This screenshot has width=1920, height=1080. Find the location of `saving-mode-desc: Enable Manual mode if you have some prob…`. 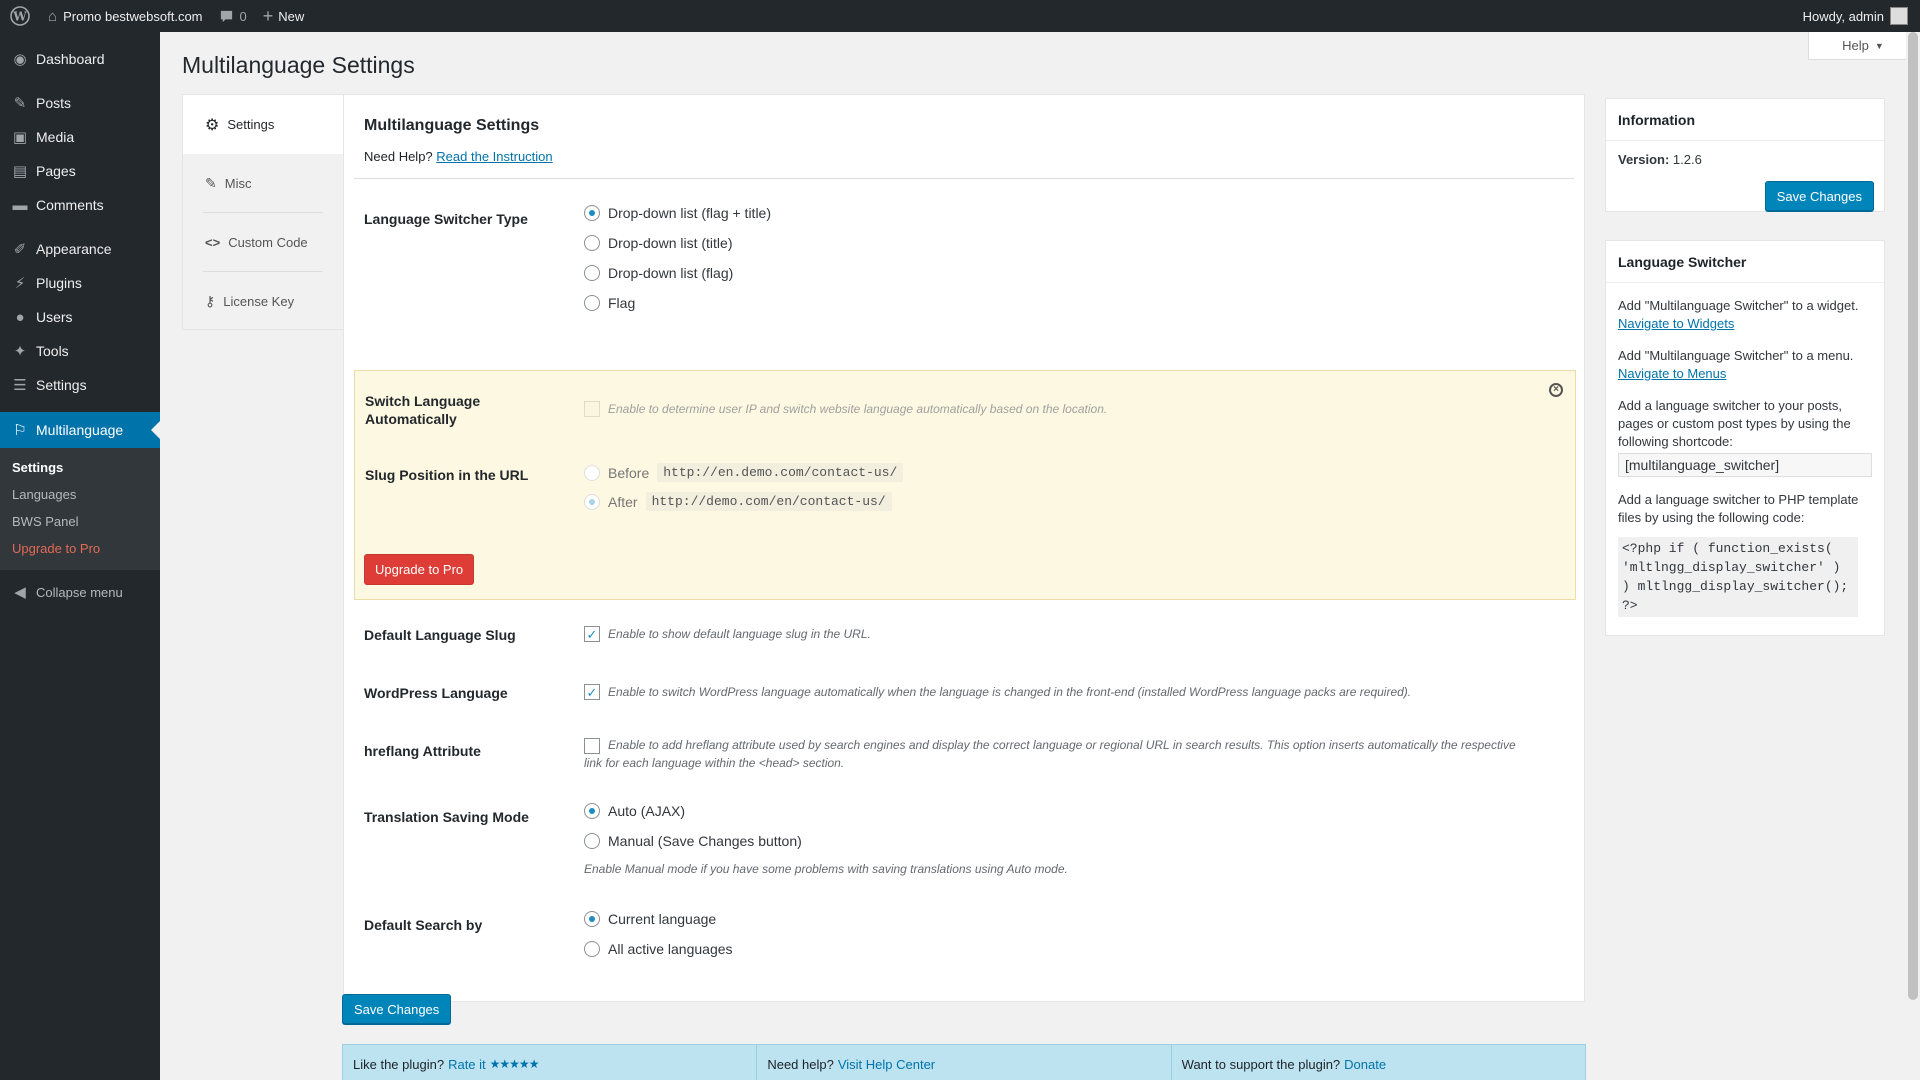

saving-mode-desc: Enable Manual mode if you have some prob… is located at coordinates (826, 869).